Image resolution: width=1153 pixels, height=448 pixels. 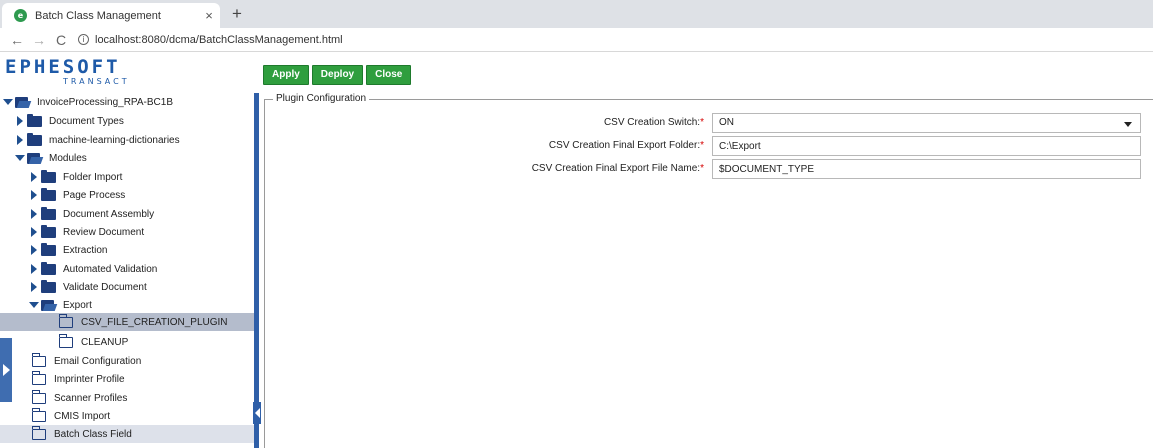 What do you see at coordinates (68, 158) in the screenshot?
I see `tree-item-label: Modules` at bounding box center [68, 158].